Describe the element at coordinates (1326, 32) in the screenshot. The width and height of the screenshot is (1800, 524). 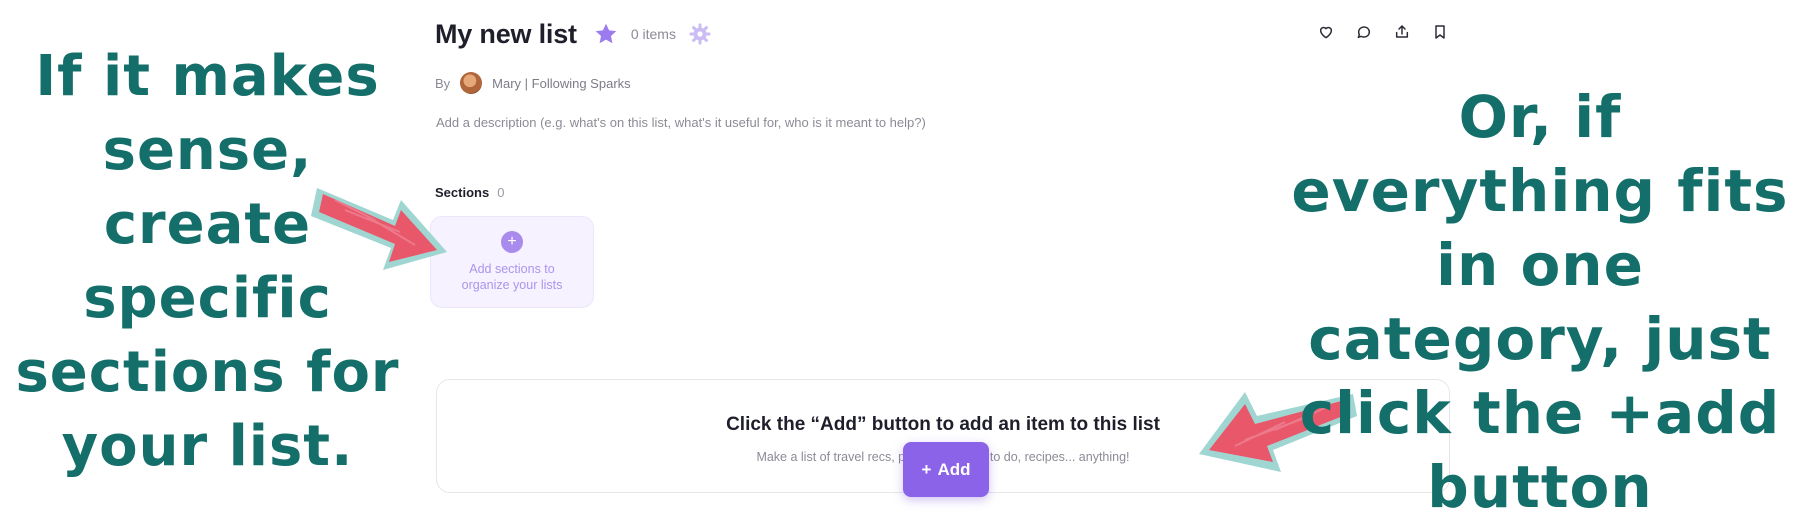
I see `heart-icon` at that location.